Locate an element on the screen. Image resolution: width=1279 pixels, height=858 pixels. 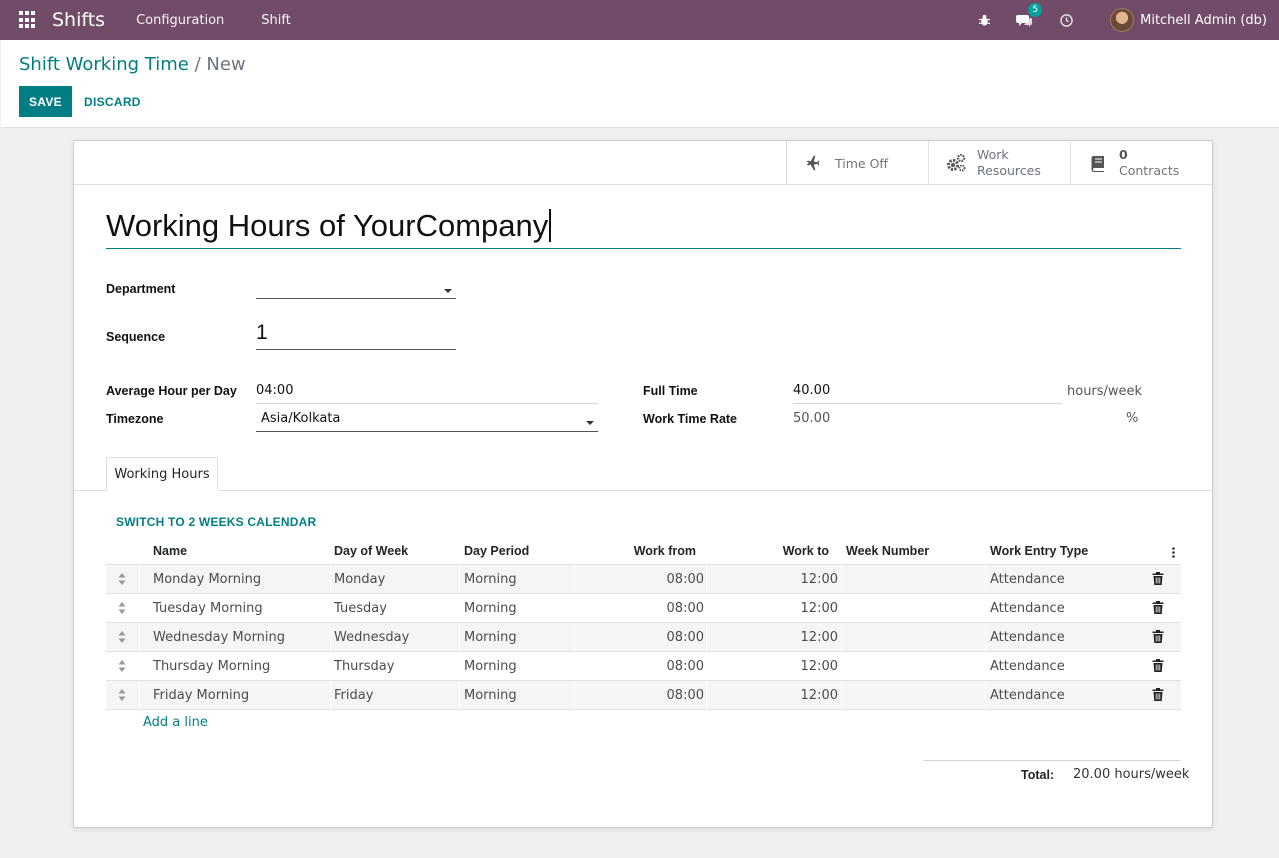
avg-hour-input: 04:00 is located at coordinates (427, 393).